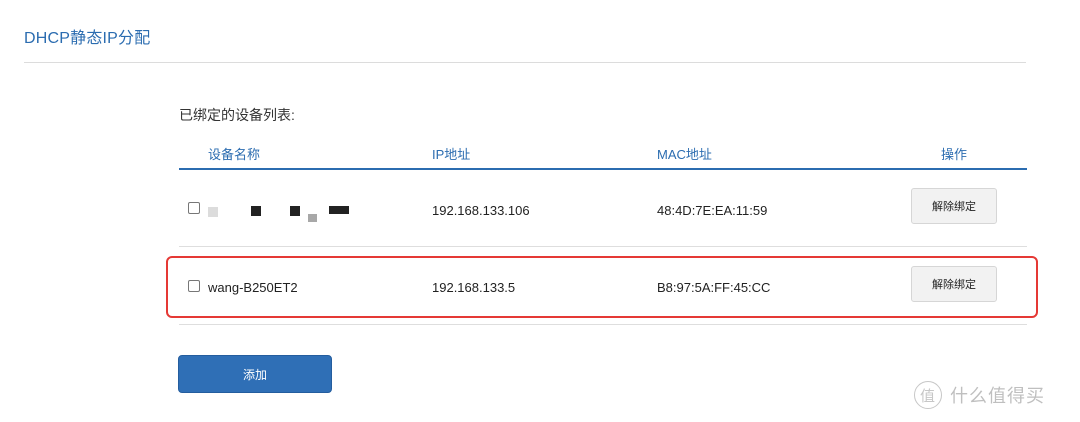  I want to click on row-mac: B8:97:5A:FF:45:CC, so click(714, 287).